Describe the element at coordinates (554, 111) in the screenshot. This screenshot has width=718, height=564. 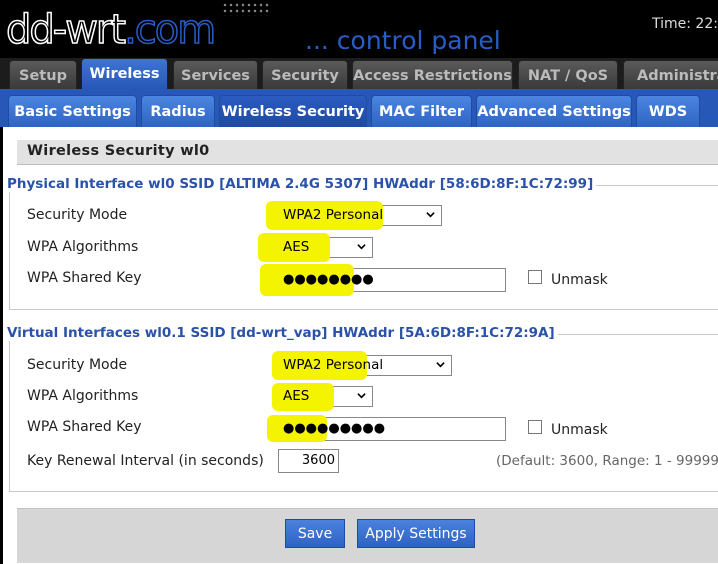
I see `subtab-advanced-settings: Advanced Settings` at that location.